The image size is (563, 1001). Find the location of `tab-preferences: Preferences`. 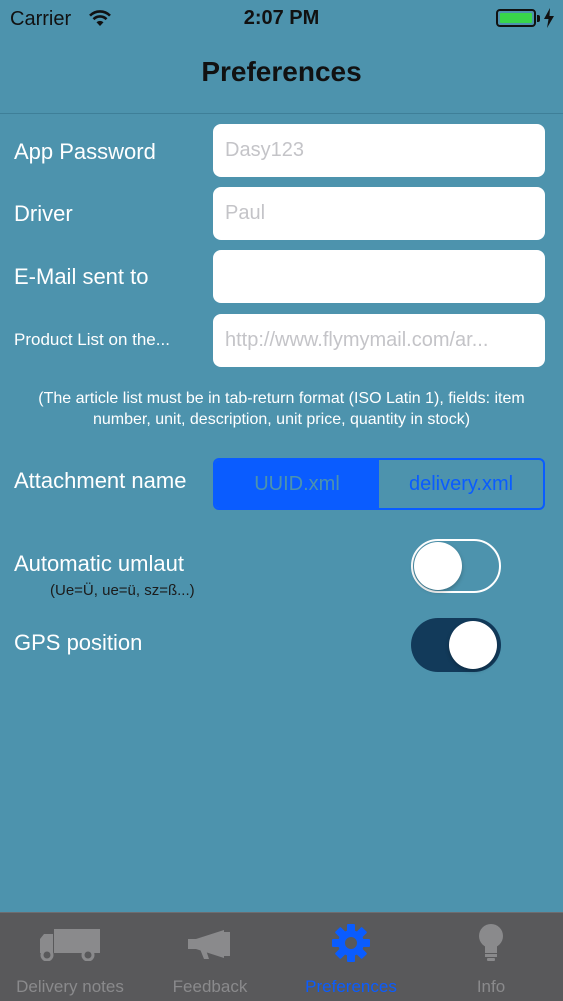

tab-preferences: Preferences is located at coordinates (351, 957).